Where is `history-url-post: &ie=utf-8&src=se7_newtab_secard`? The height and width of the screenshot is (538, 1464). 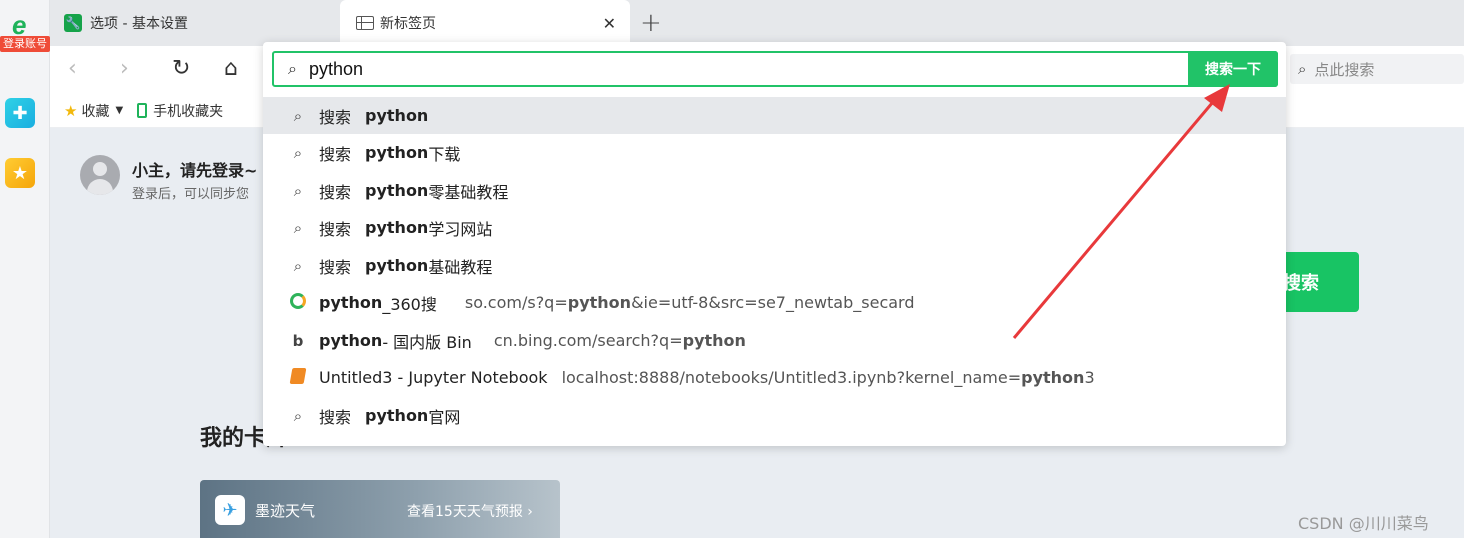
history-url-post: &ie=utf-8&src=se7_newtab_secard is located at coordinates (773, 302).